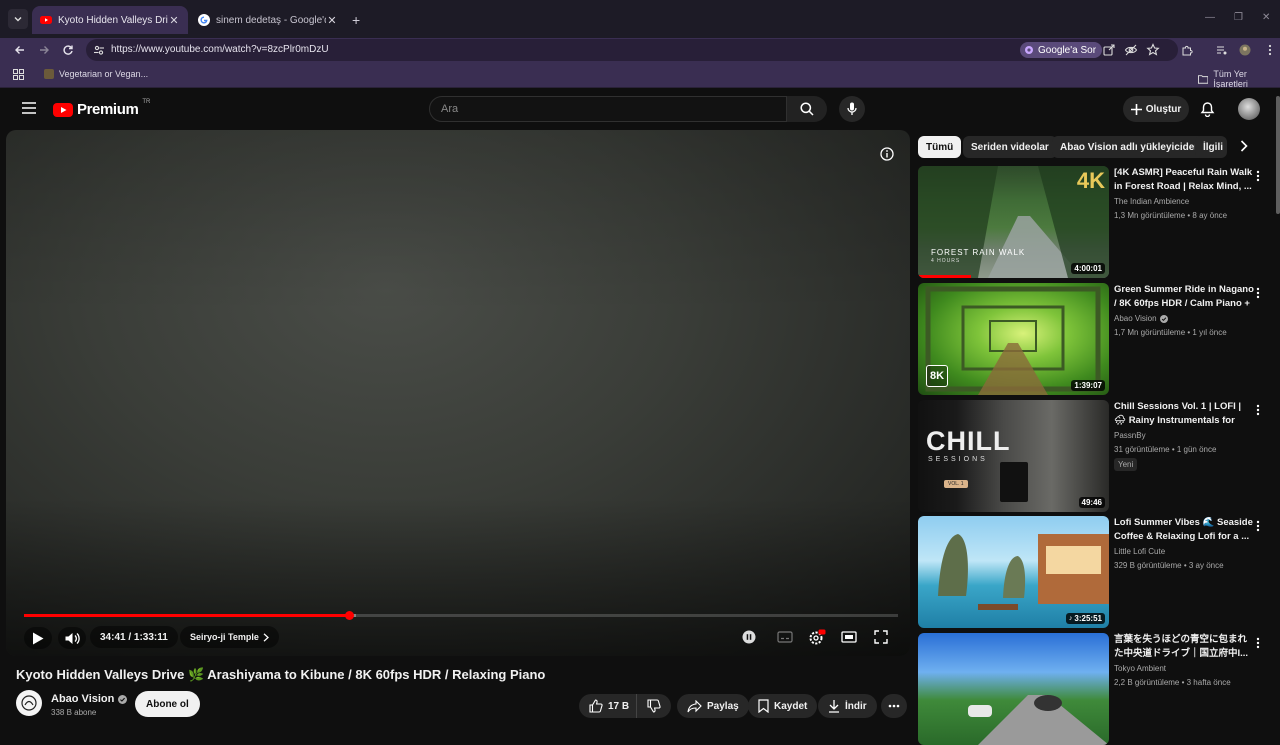 This screenshot has height=745, width=1280. I want to click on channel-avatar, so click(29, 703).